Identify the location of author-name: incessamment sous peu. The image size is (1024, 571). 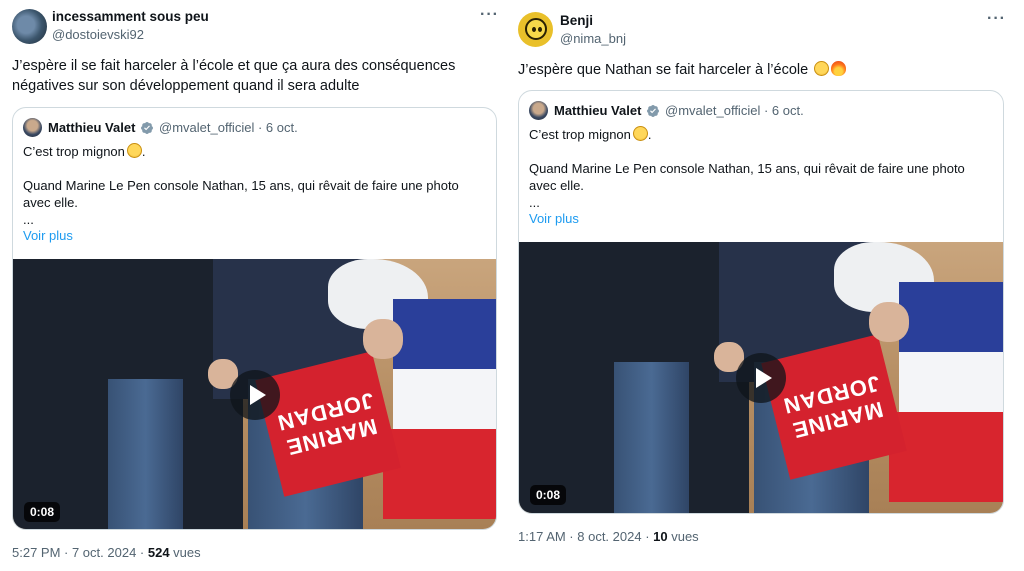
(130, 16).